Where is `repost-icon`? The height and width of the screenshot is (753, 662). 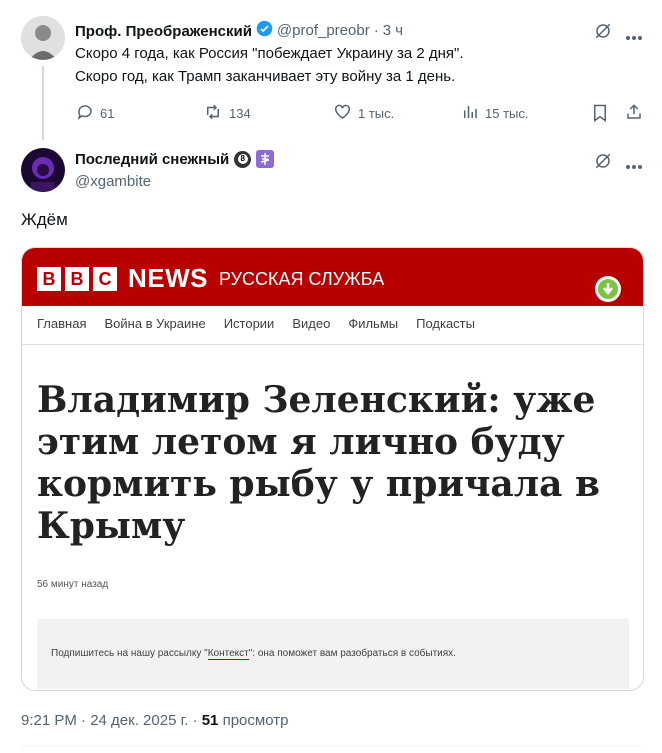 repost-icon is located at coordinates (213, 113).